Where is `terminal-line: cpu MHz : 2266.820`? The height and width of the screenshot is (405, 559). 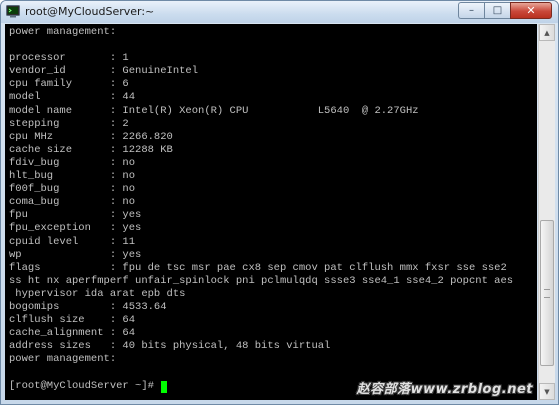
terminal-line: cpu MHz : 2266.820 is located at coordinates (91, 136).